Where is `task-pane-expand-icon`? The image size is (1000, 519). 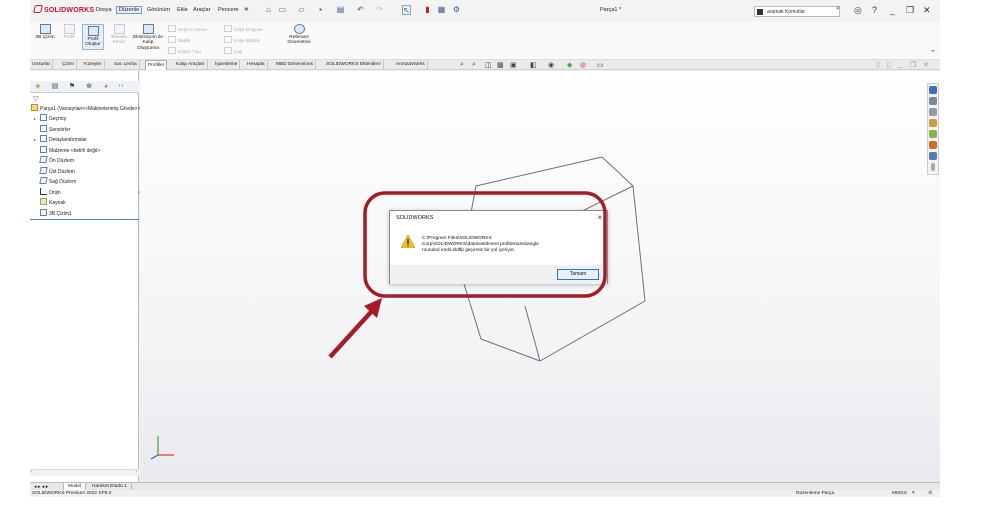 task-pane-expand-icon is located at coordinates (933, 167).